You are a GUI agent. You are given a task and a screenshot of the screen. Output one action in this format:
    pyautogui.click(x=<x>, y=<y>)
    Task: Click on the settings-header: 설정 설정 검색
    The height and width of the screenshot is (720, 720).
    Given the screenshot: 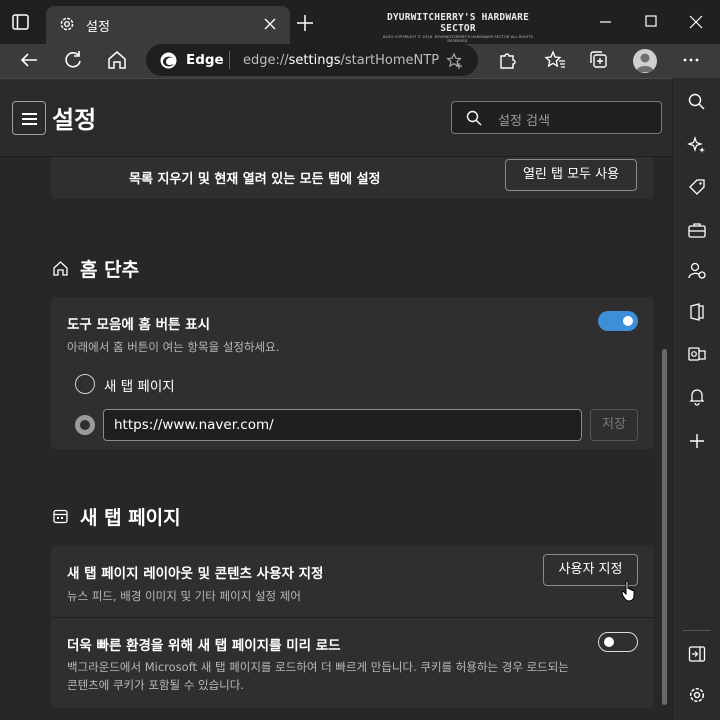 What is the action you would take?
    pyautogui.click(x=336, y=118)
    